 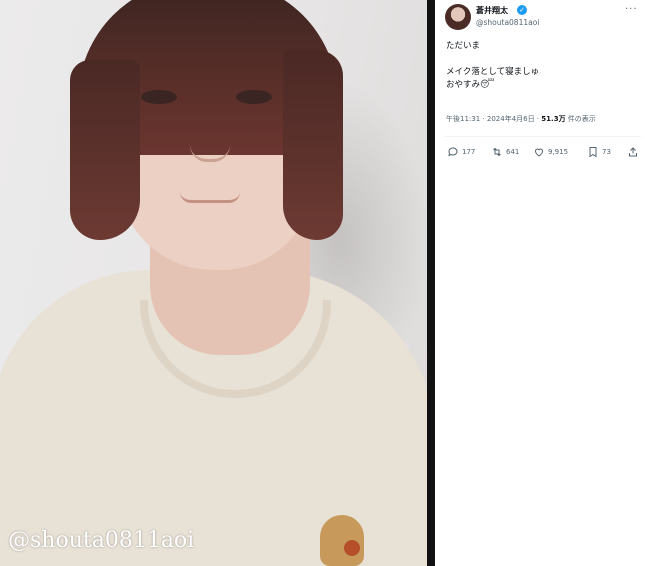 What do you see at coordinates (507, 22) in the screenshot?
I see `author-handle: @shouta0811aoi` at bounding box center [507, 22].